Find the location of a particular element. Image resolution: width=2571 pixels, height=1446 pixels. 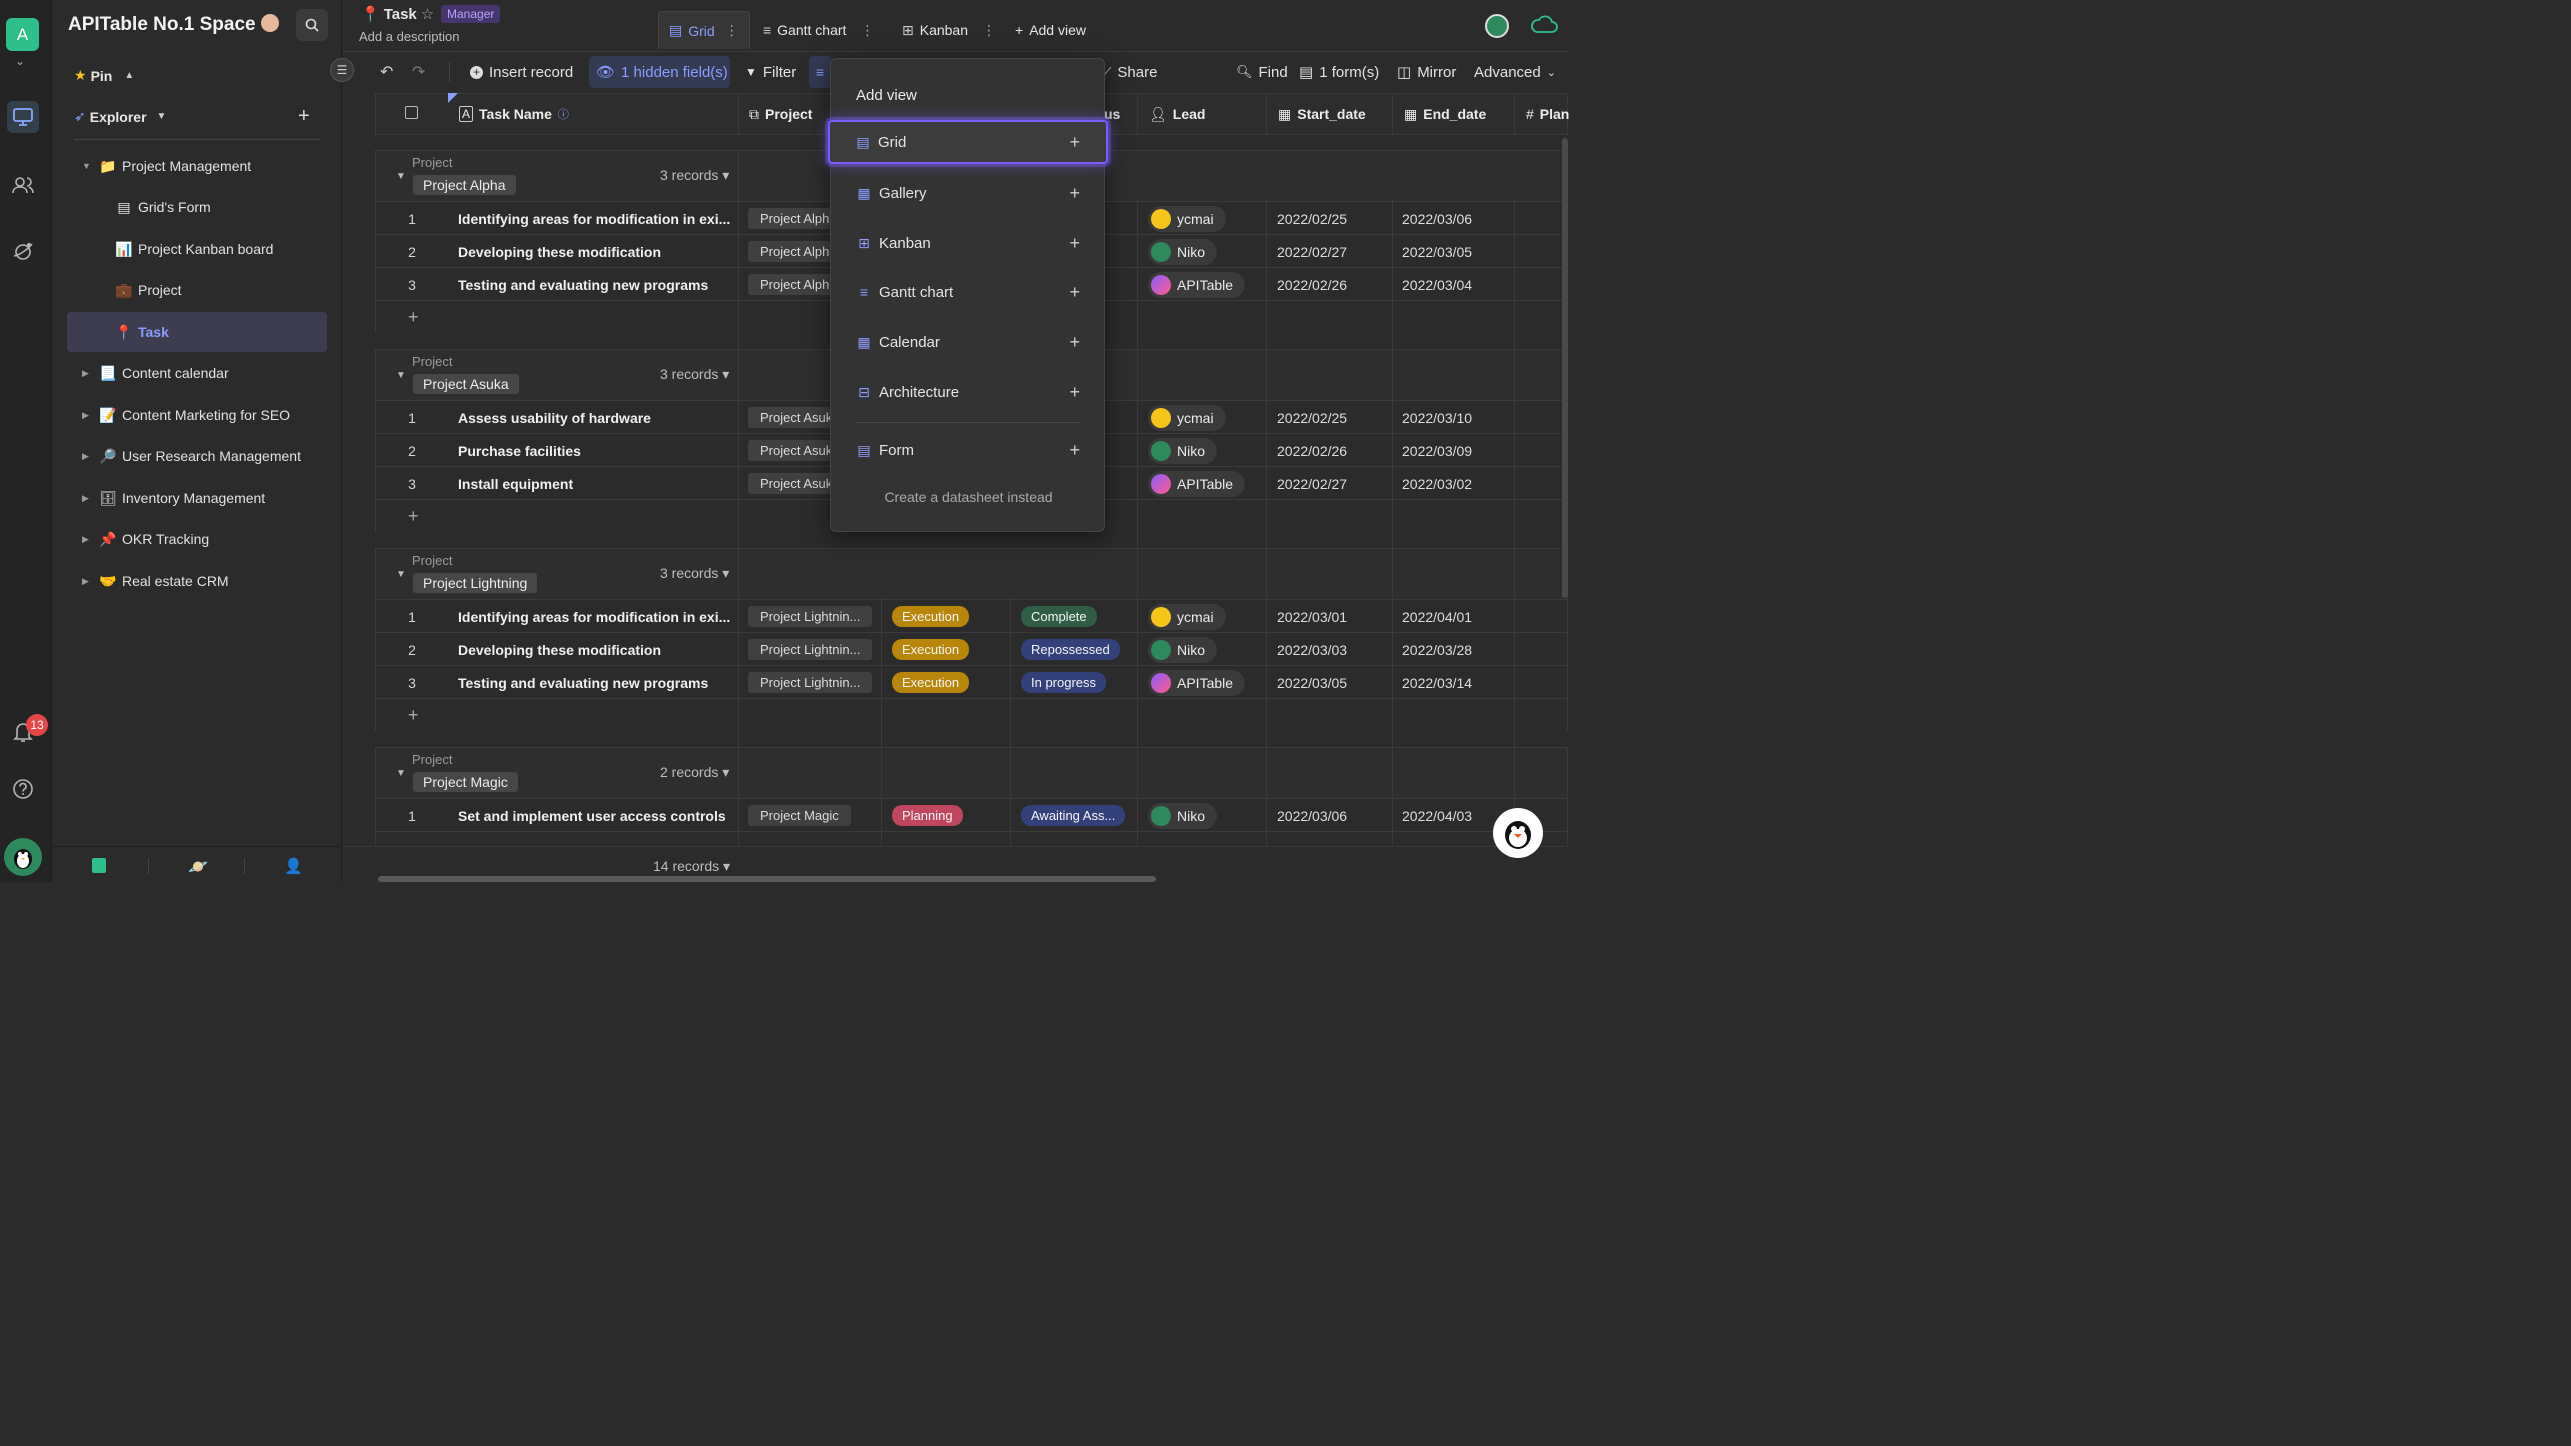

task-name-cell: Set and implement user access controls is located at coordinates (598, 815).